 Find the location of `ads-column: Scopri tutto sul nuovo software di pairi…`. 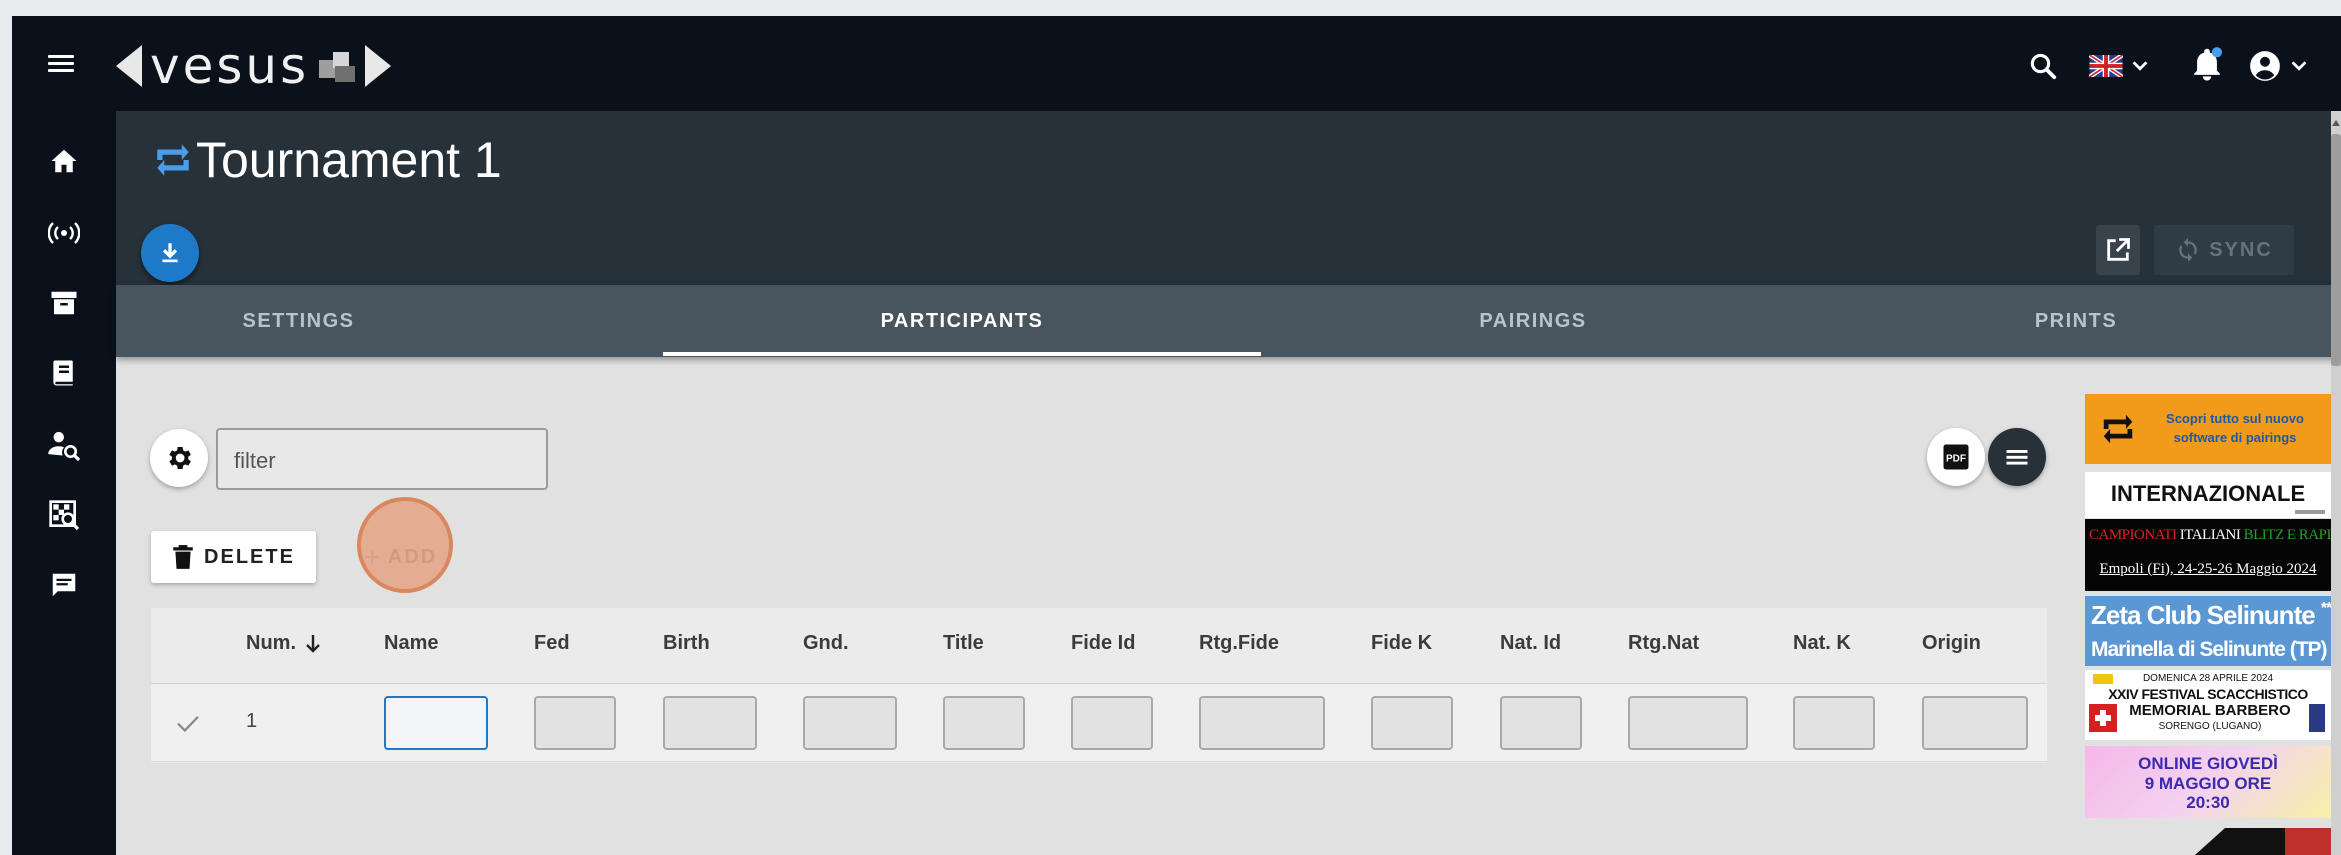

ads-column: Scopri tutto sul nuovo software di pairi… is located at coordinates (2208, 624).